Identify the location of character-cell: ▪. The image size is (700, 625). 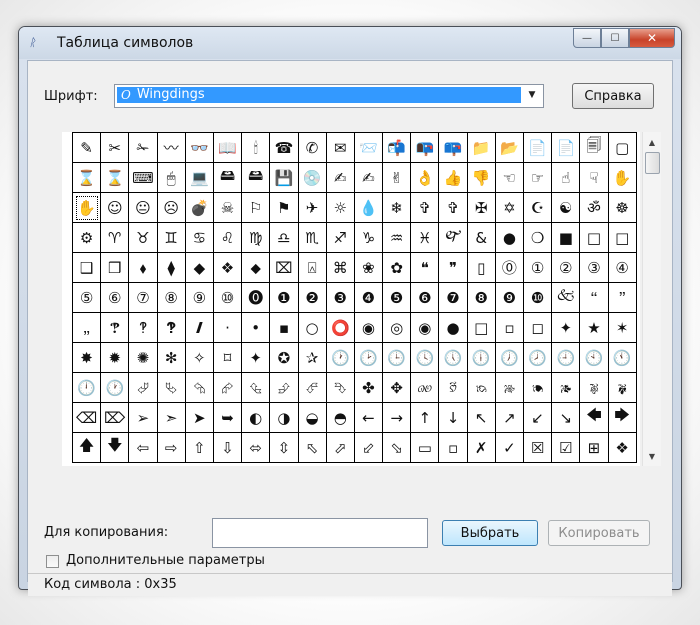
(284, 328).